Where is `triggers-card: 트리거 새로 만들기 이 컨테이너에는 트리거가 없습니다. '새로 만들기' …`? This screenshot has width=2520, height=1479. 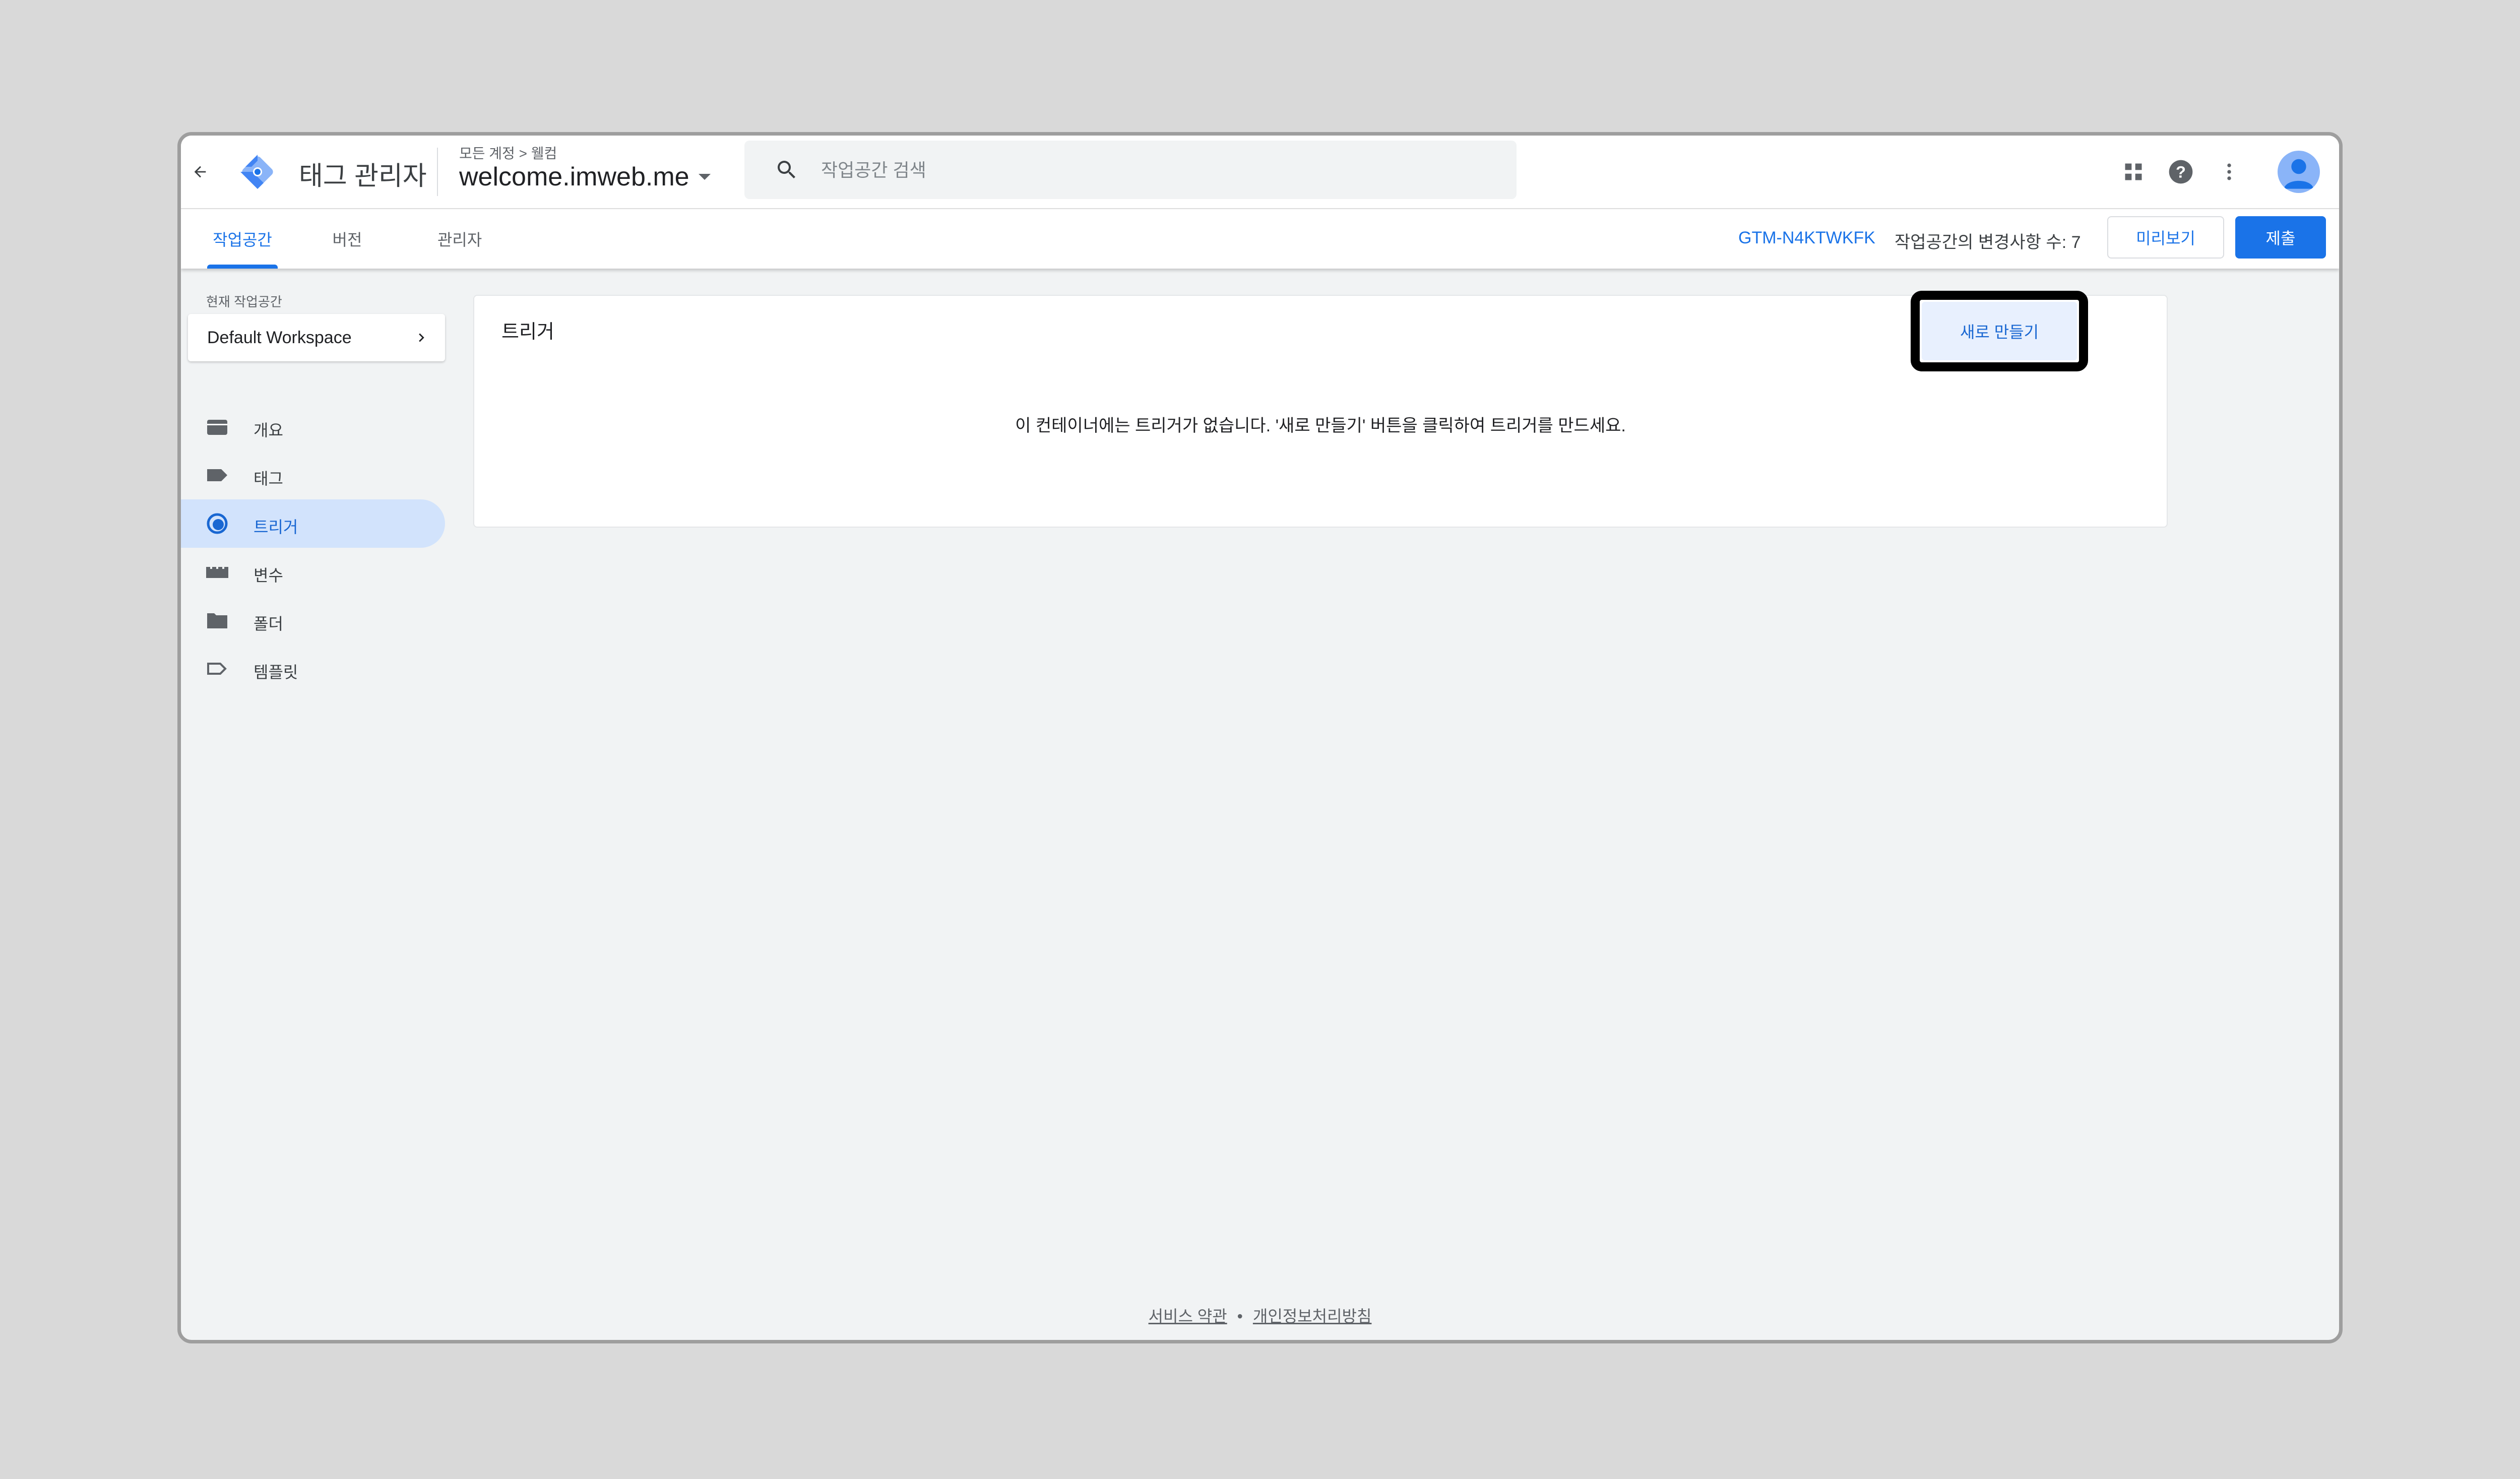
triggers-card: 트리거 새로 만들기 이 컨테이너에는 트리거가 없습니다. '새로 만들기' … is located at coordinates (1320, 409).